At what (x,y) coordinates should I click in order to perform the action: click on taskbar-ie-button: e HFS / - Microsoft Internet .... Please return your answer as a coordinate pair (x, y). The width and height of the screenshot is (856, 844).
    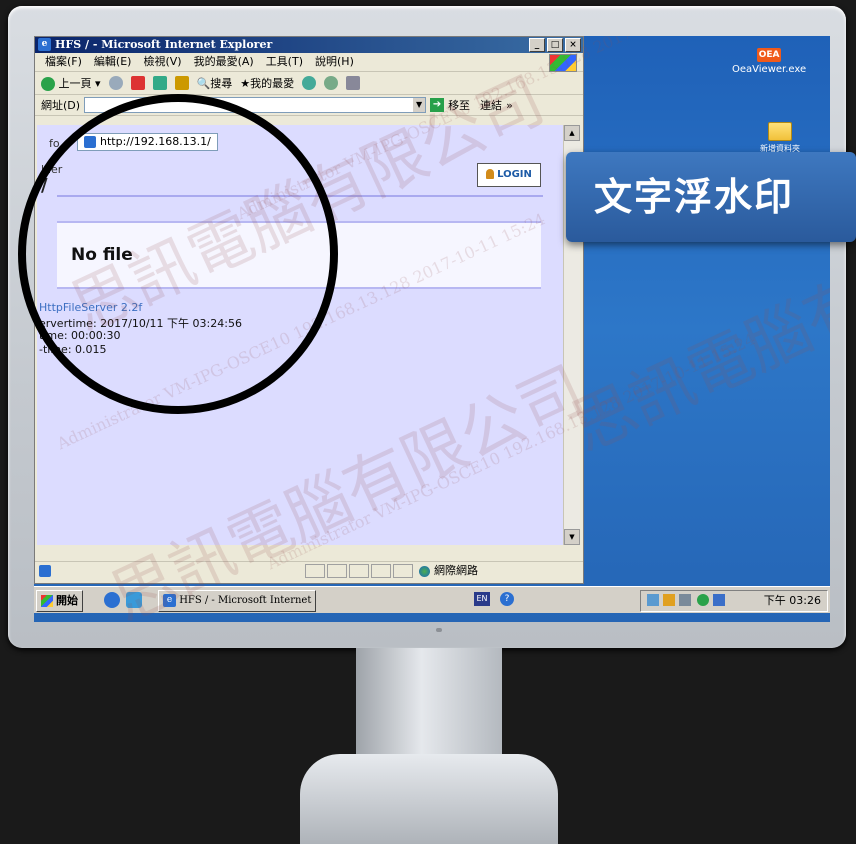
    Looking at the image, I should click on (237, 601).